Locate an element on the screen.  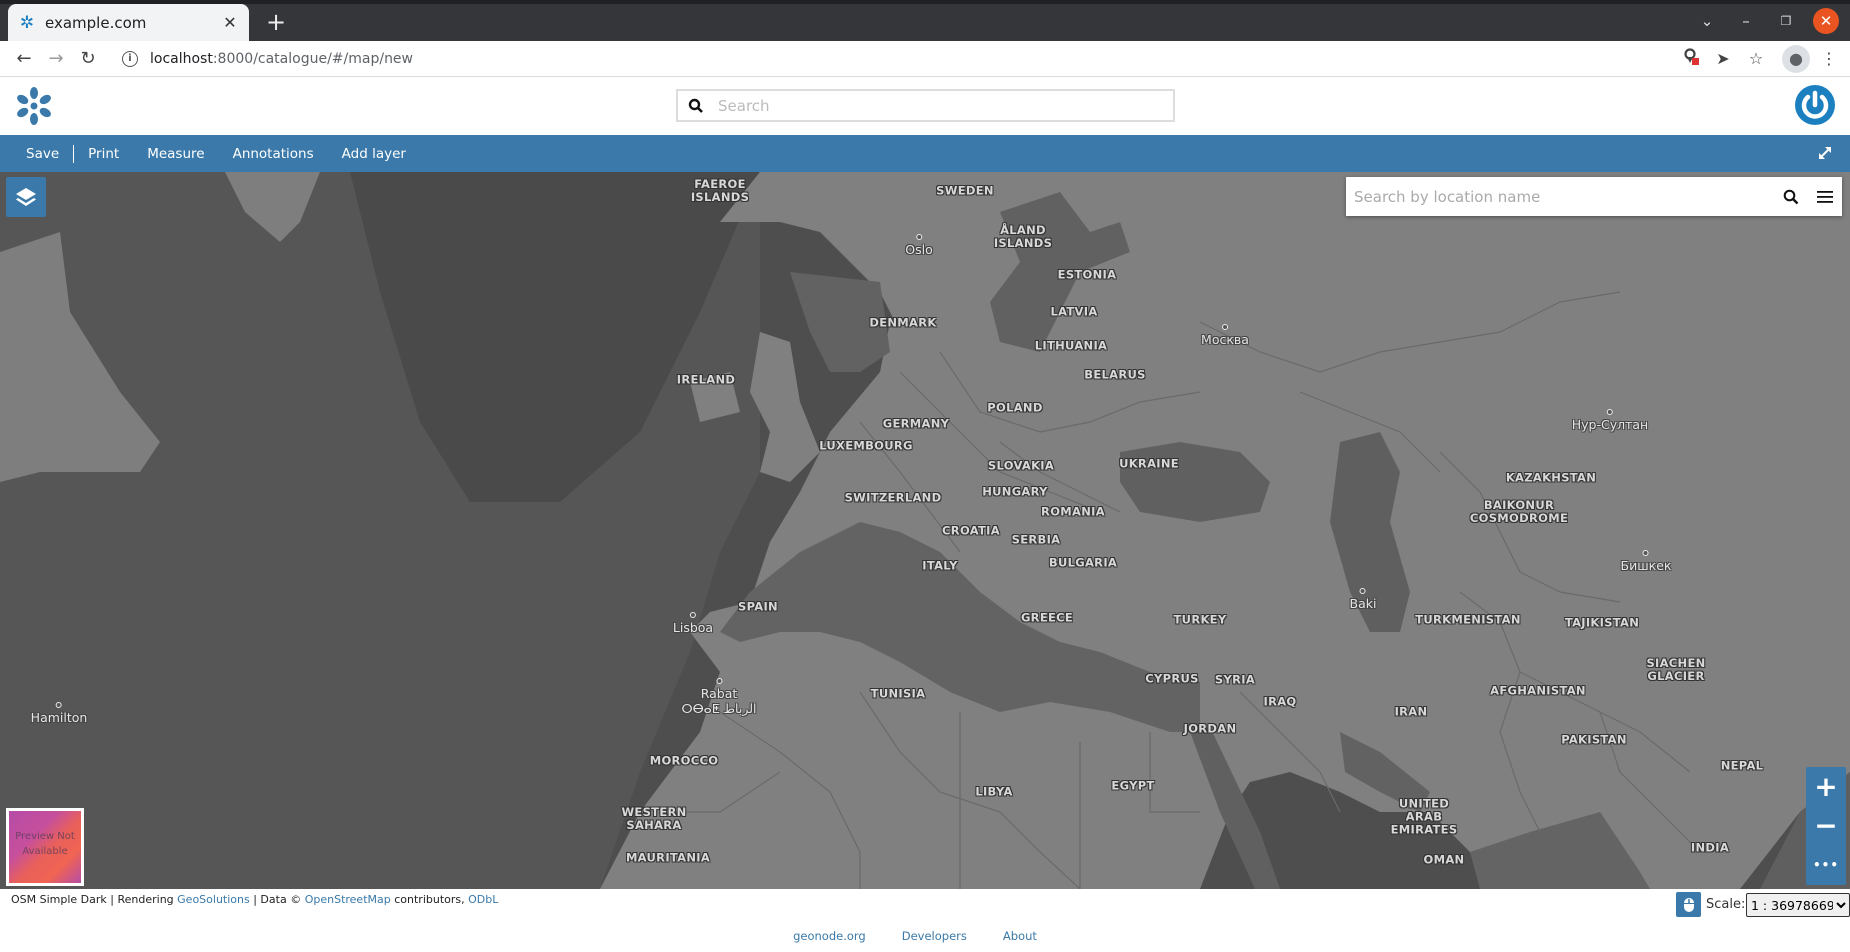
more-options-button: ••• is located at coordinates (1826, 864).